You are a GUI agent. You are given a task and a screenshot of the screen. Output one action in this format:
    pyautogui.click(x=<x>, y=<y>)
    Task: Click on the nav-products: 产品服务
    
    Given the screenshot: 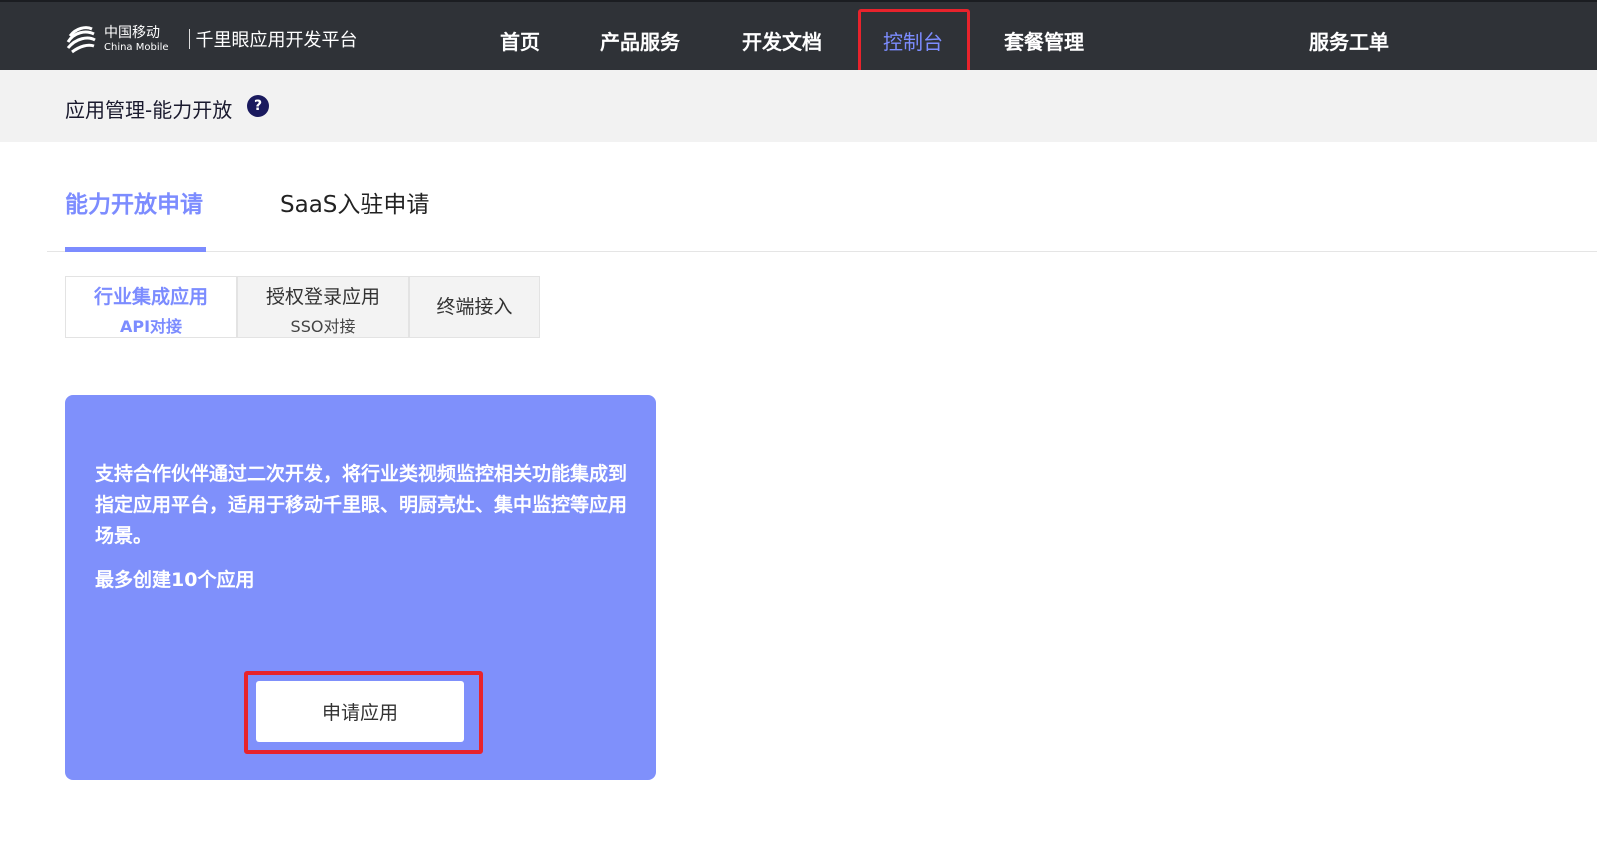 What is the action you would take?
    pyautogui.click(x=640, y=40)
    